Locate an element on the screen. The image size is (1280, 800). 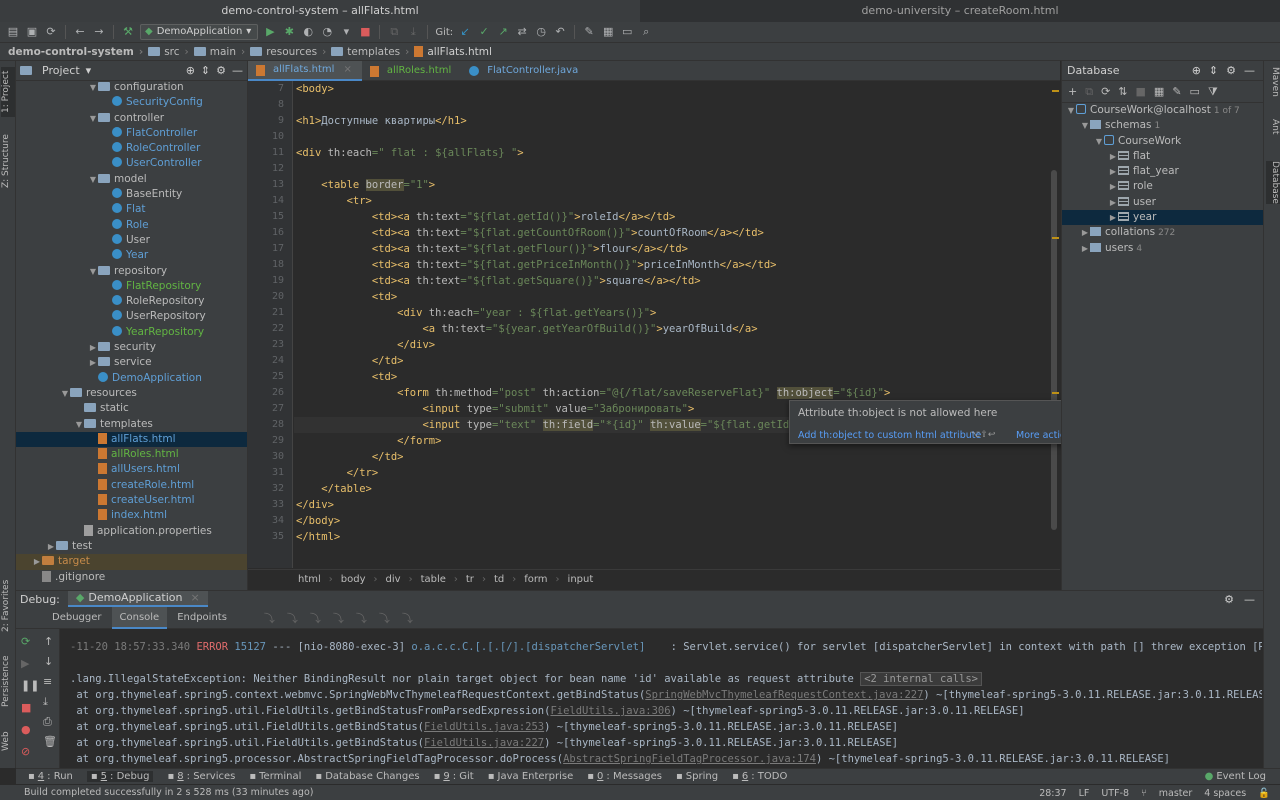
view-breakpoints-icon: ● is located at coordinates (26, 729).